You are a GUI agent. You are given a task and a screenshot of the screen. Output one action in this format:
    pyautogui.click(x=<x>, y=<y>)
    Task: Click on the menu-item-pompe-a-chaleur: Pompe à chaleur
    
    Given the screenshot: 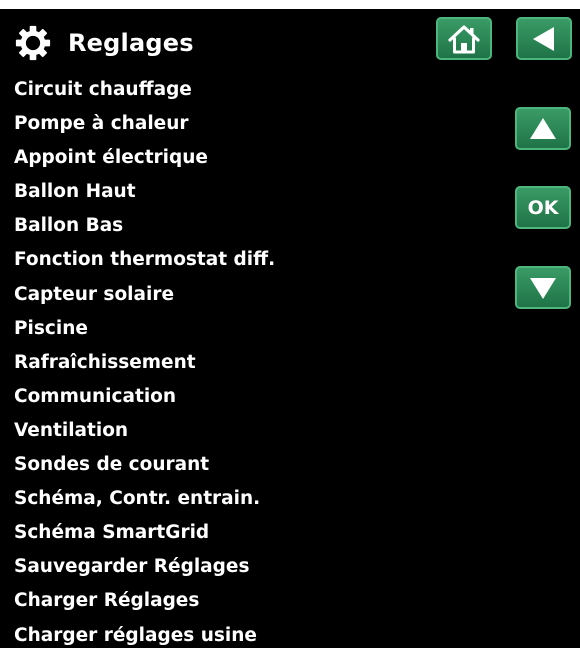 What is the action you would take?
    pyautogui.click(x=144, y=129)
    